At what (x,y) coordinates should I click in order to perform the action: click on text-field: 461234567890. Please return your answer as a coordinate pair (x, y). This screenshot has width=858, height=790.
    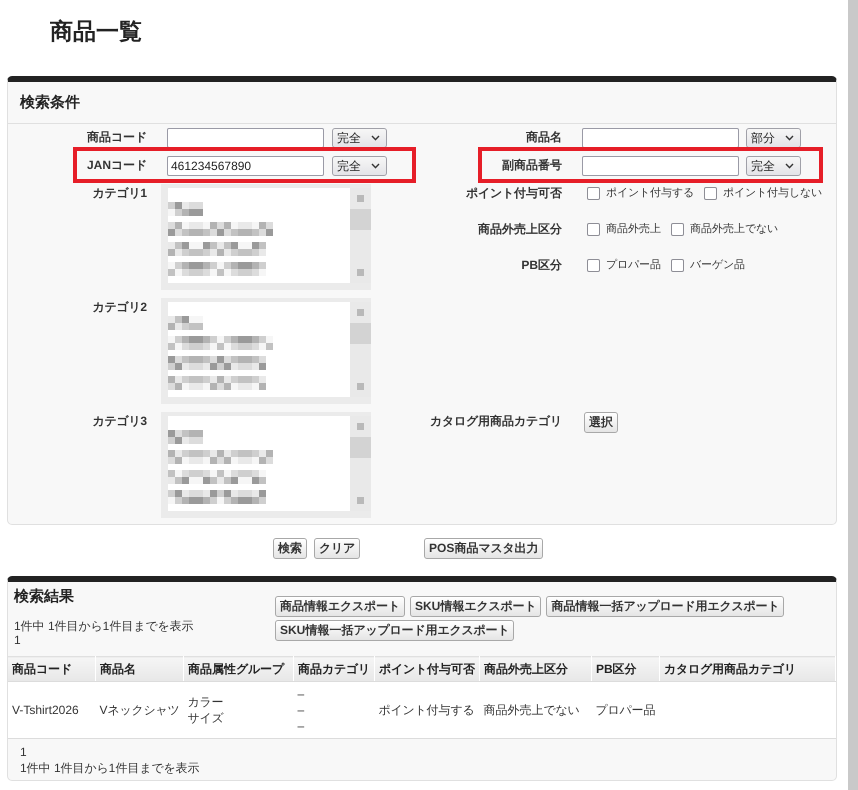
    Looking at the image, I should click on (245, 166).